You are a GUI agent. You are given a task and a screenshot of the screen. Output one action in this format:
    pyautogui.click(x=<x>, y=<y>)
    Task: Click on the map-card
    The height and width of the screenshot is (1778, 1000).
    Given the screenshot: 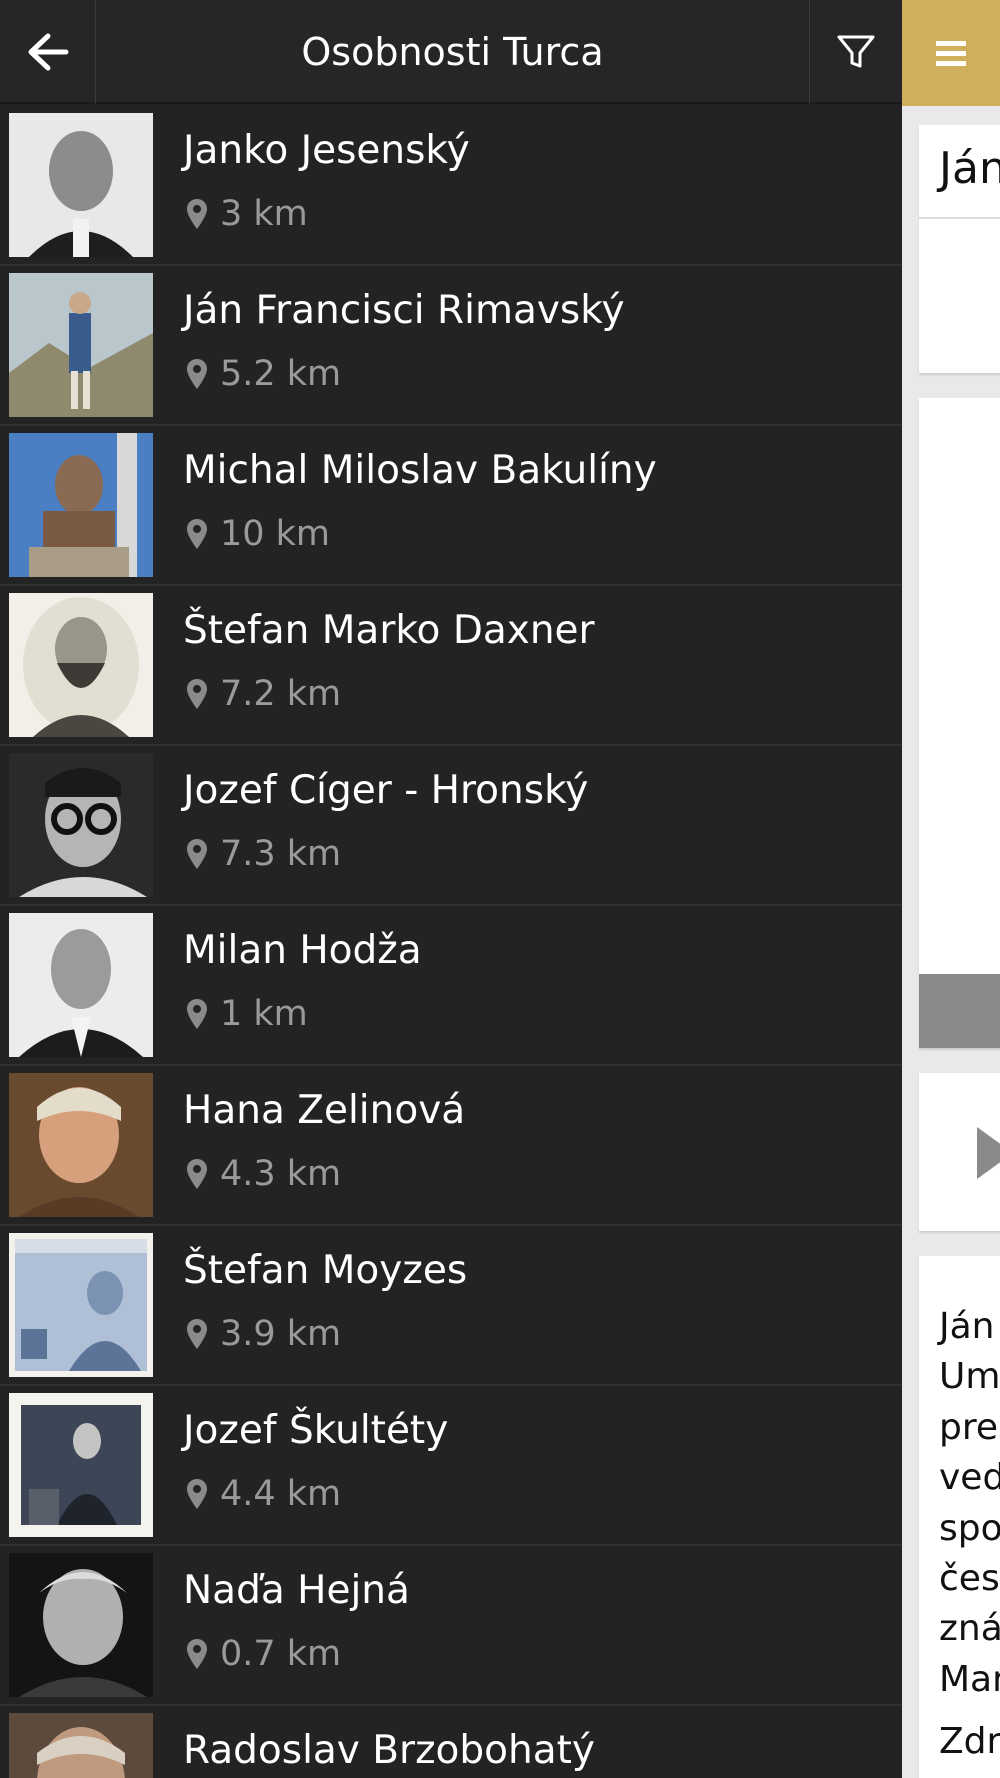 What is the action you would take?
    pyautogui.click(x=959, y=723)
    